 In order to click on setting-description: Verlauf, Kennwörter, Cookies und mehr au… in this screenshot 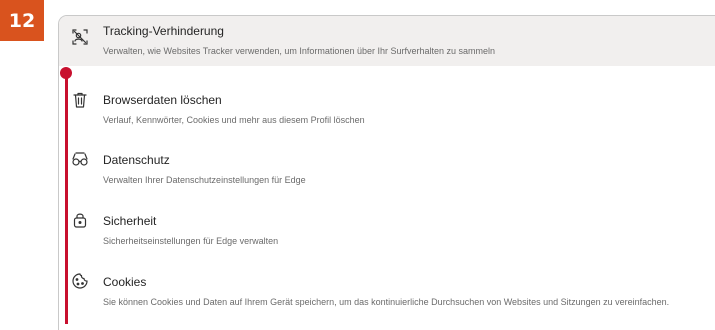, I will do `click(234, 120)`.